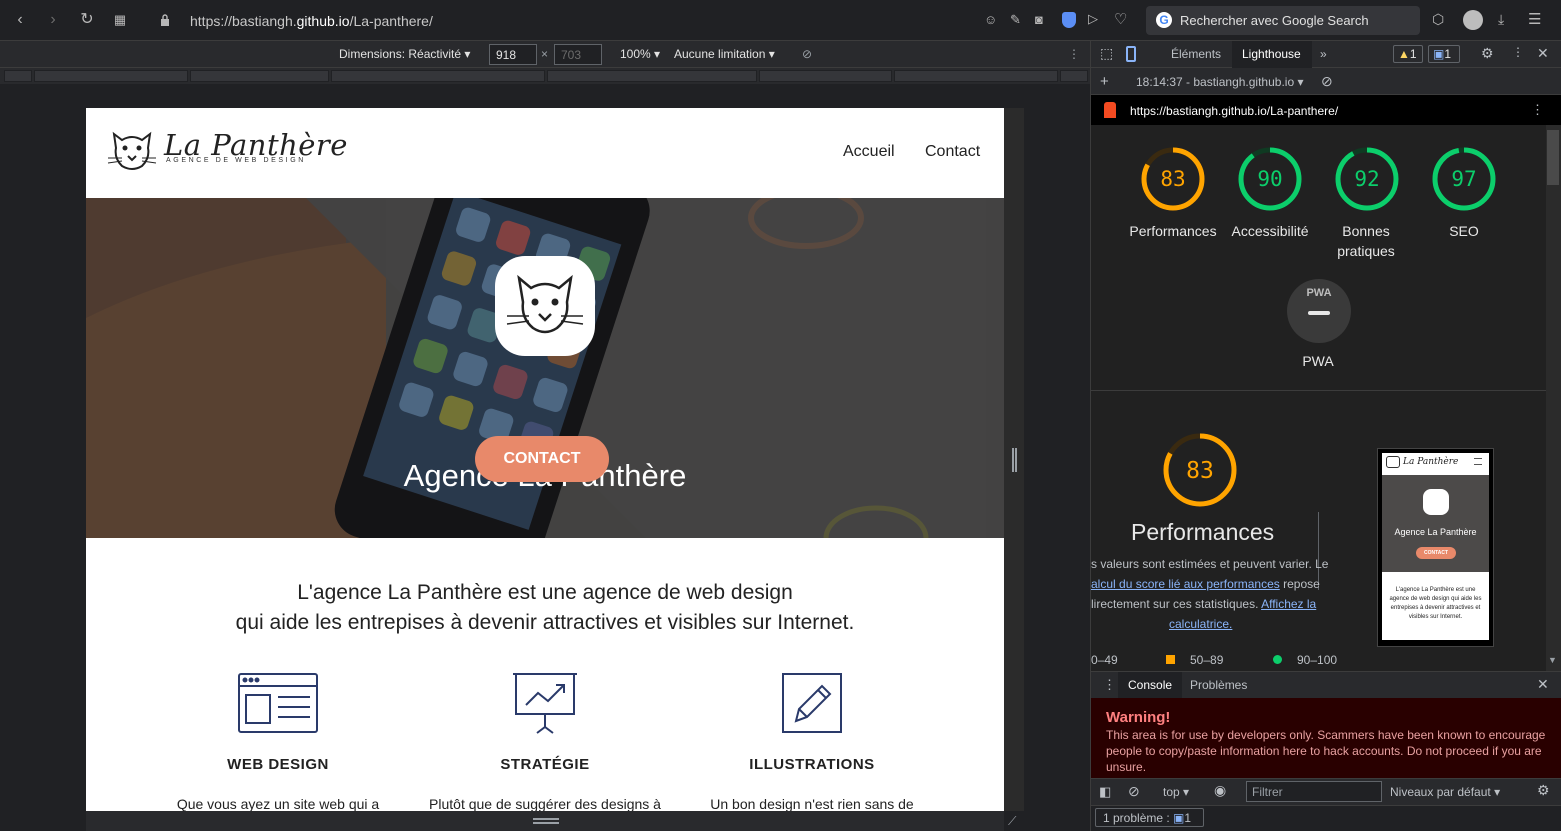  What do you see at coordinates (1234, 111) in the screenshot?
I see `report-url: https://bastiangh.github.io/La-panthere/` at bounding box center [1234, 111].